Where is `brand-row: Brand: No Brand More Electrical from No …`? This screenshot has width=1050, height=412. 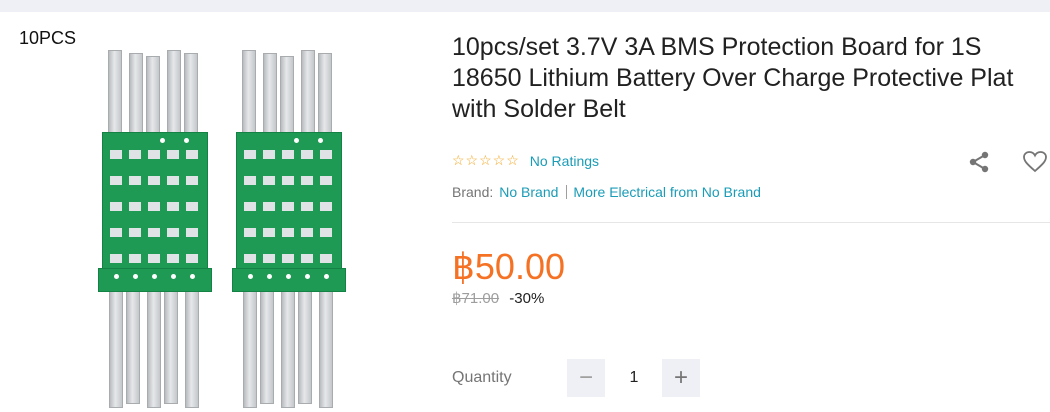 brand-row: Brand: No Brand More Electrical from No … is located at coordinates (606, 192).